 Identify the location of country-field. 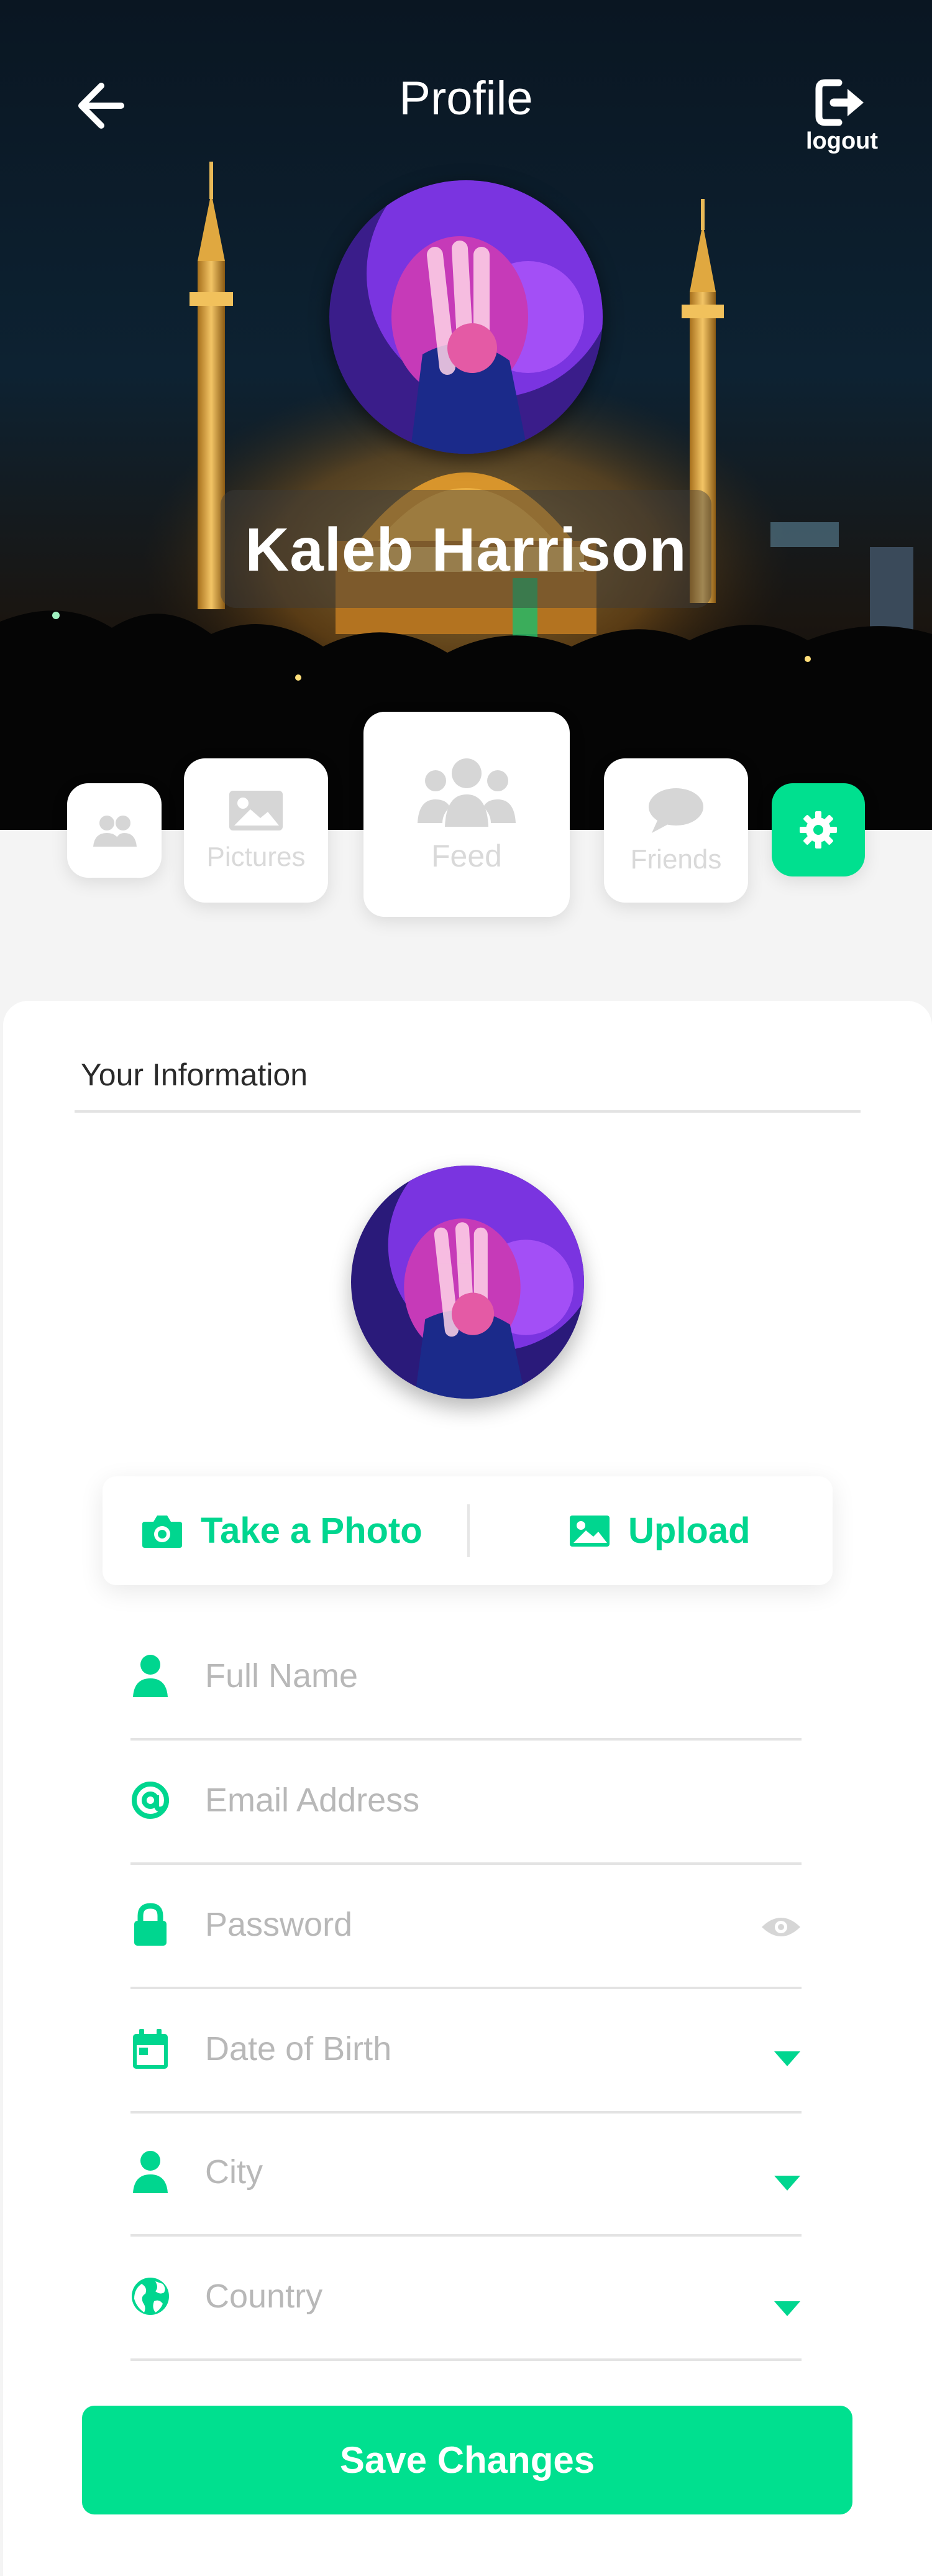
(466, 2299).